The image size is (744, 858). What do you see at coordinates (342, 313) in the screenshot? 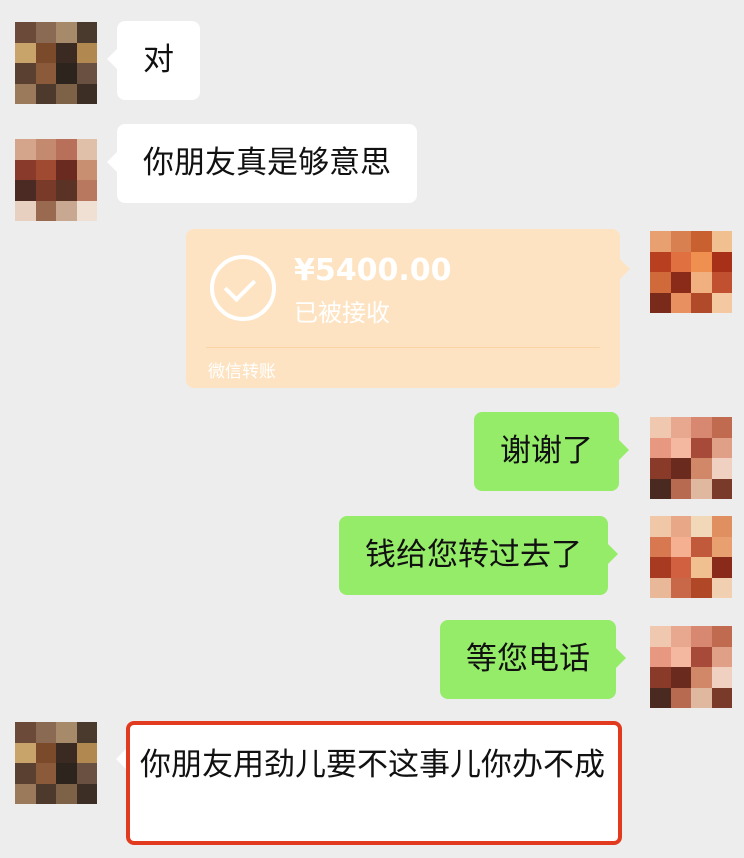
I see `transfer-status: 已被接收` at bounding box center [342, 313].